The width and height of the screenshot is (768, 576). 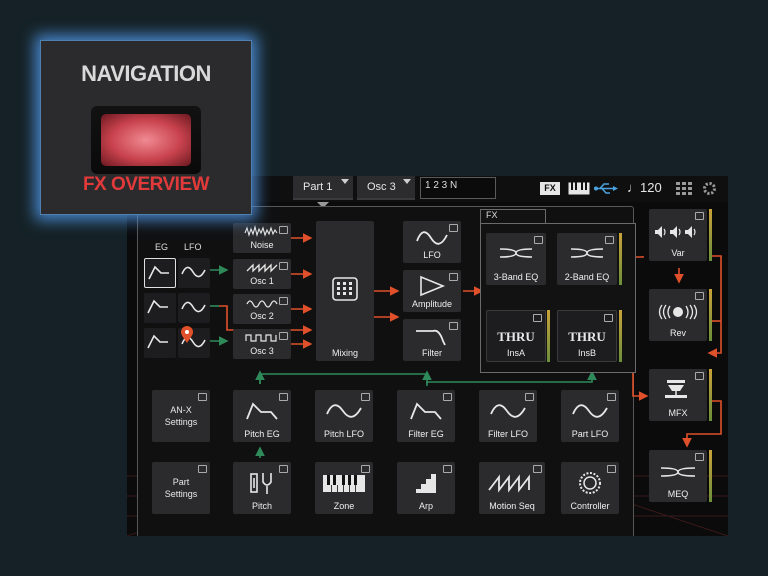 What do you see at coordinates (261, 231) in the screenshot?
I see `noise-icon` at bounding box center [261, 231].